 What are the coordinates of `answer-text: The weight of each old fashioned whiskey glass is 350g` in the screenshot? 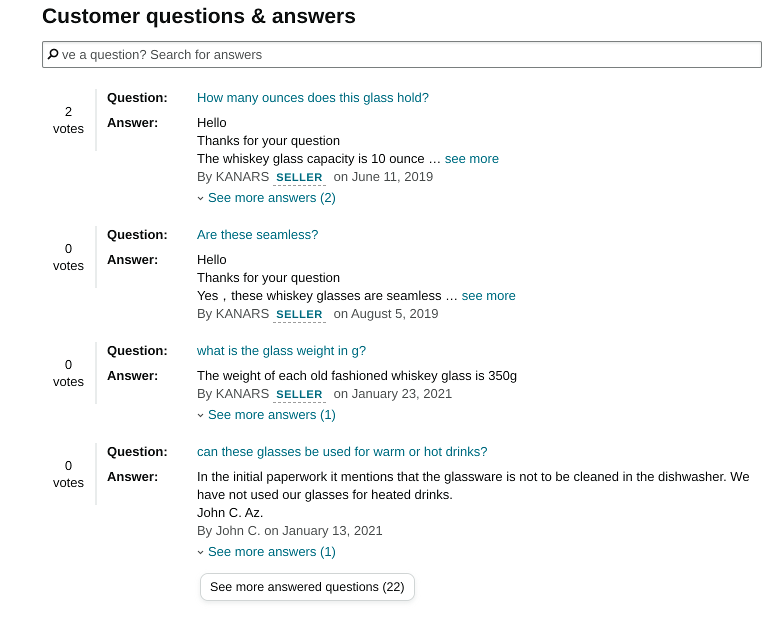 It's located at (357, 376).